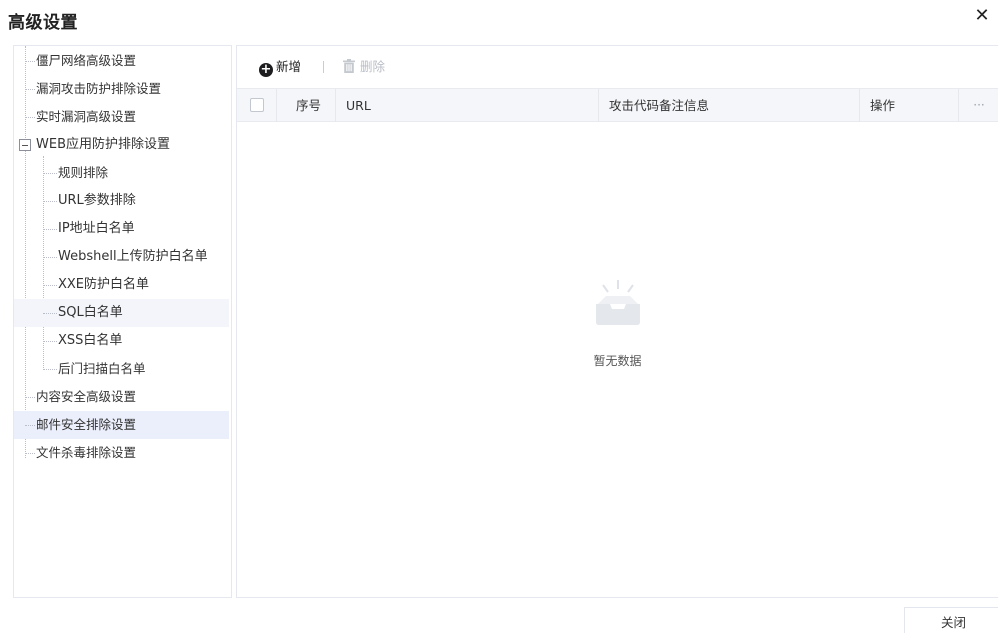 This screenshot has height=633, width=998. Describe the element at coordinates (97, 200) in the screenshot. I see `tree-item-label: URL参数排除` at that location.